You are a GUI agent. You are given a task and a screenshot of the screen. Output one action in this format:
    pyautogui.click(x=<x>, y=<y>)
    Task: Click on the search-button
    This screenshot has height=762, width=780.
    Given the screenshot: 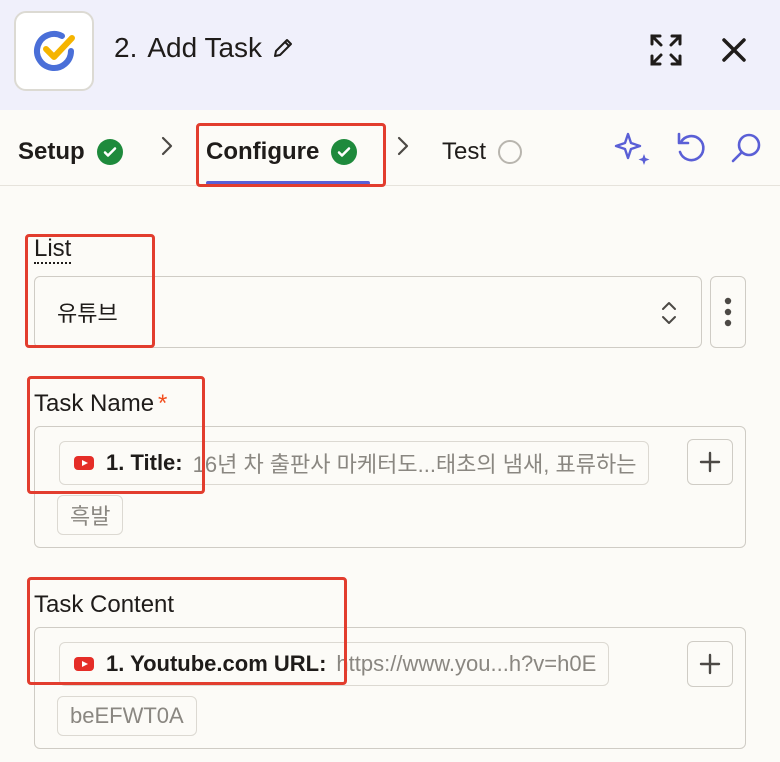 What is the action you would take?
    pyautogui.click(x=746, y=148)
    